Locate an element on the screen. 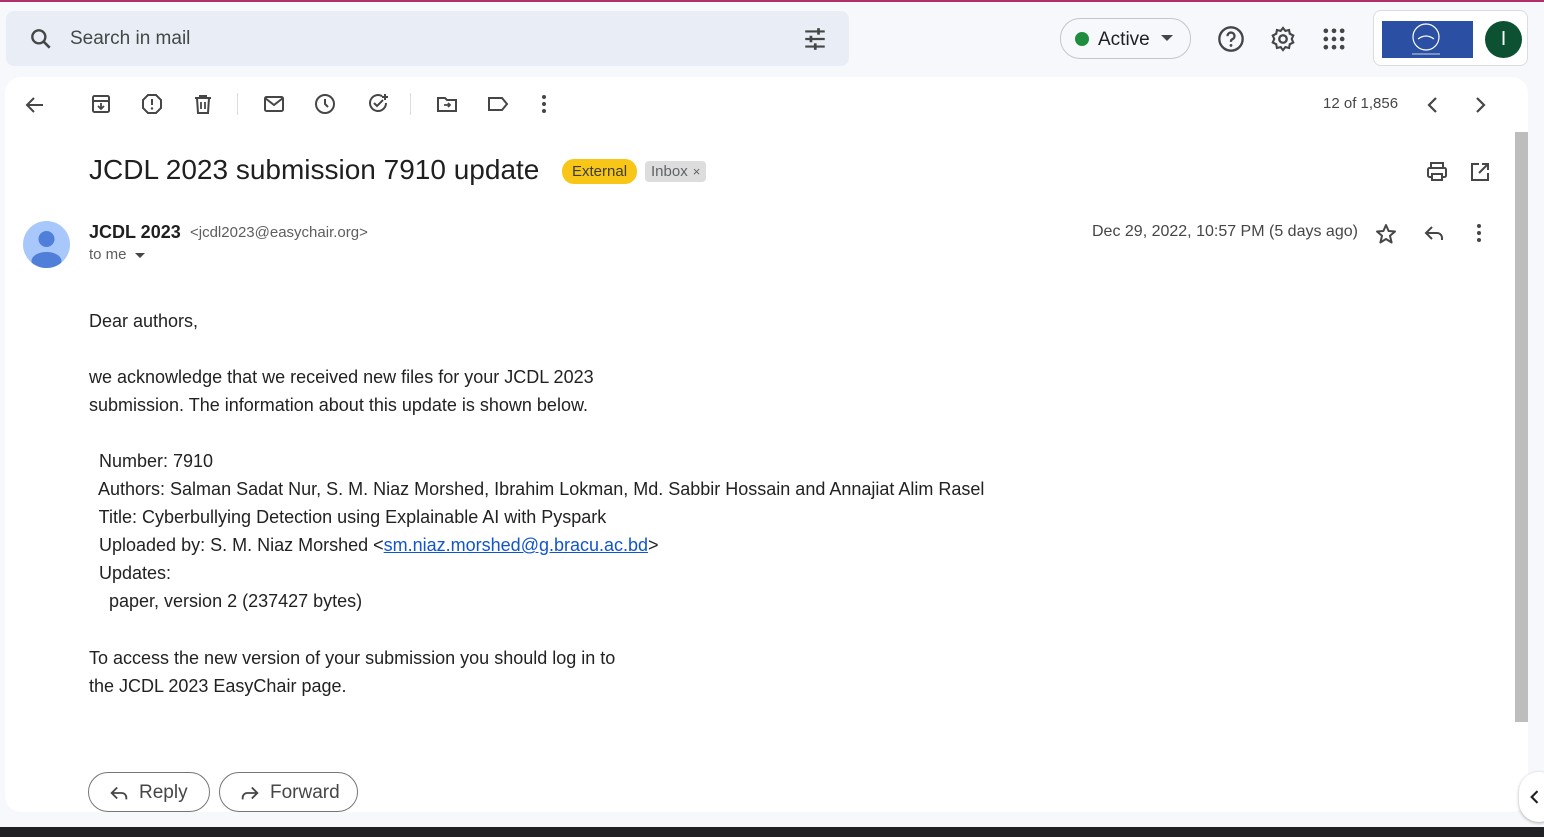  status-label: Active is located at coordinates (1124, 39).